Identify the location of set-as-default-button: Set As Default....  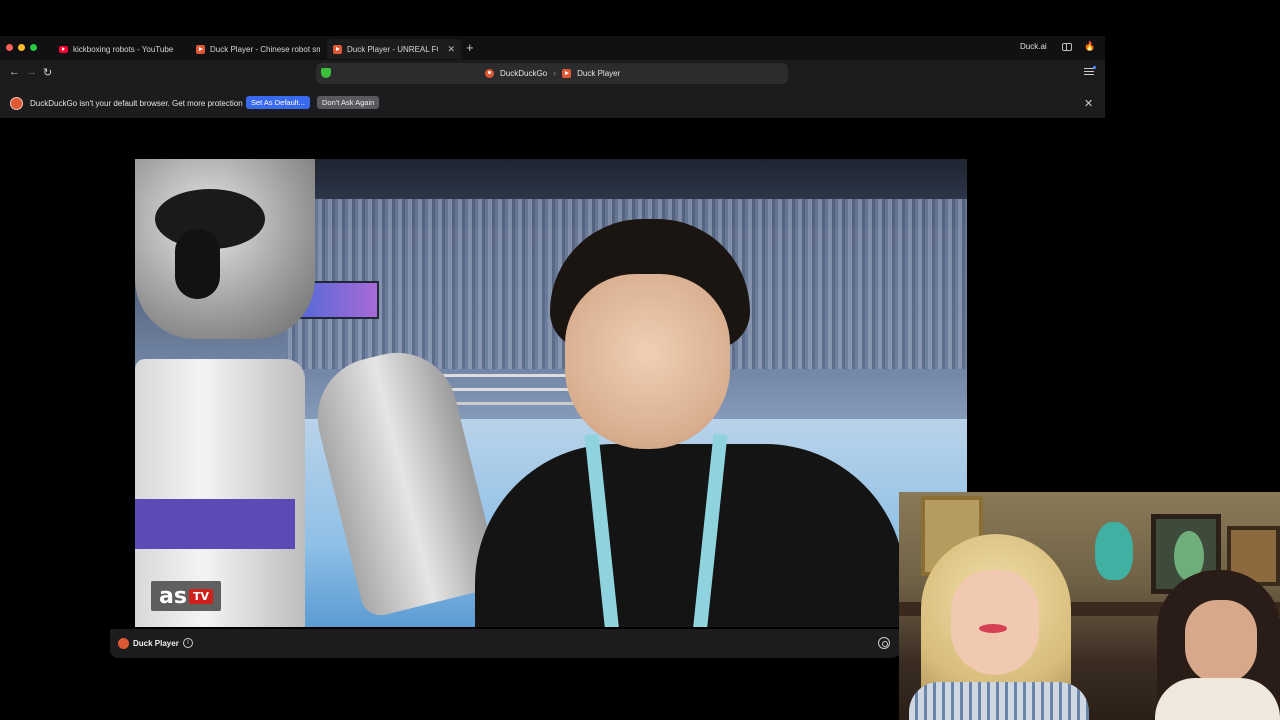
(278, 102).